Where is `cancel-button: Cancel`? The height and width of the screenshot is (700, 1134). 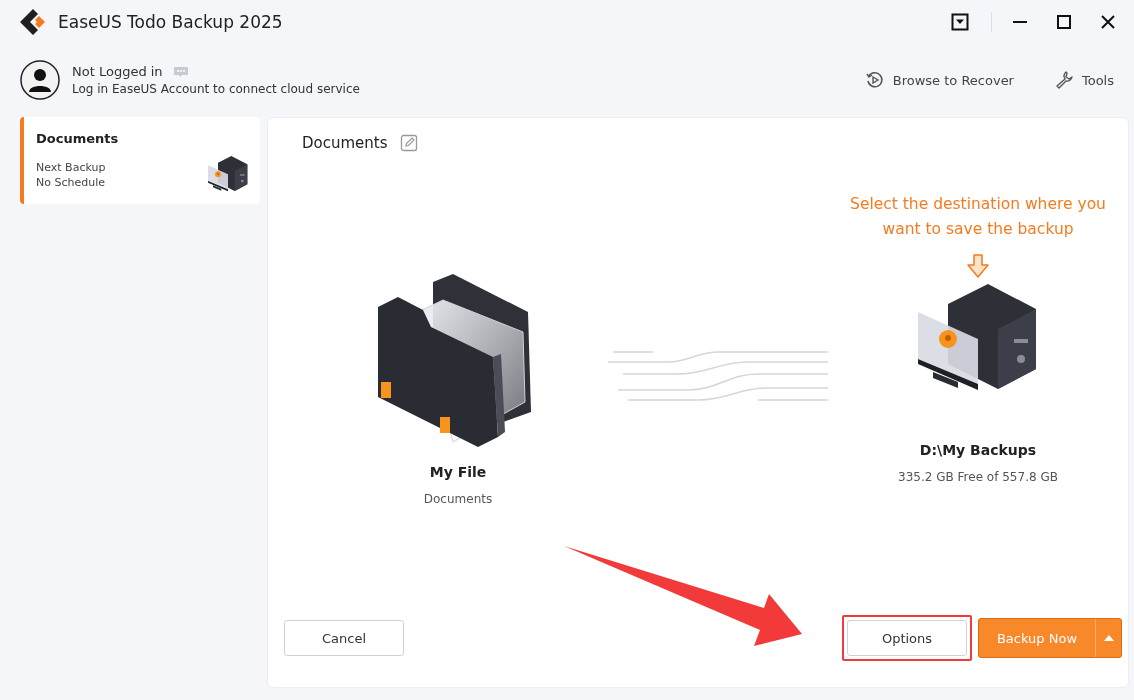 cancel-button: Cancel is located at coordinates (344, 638).